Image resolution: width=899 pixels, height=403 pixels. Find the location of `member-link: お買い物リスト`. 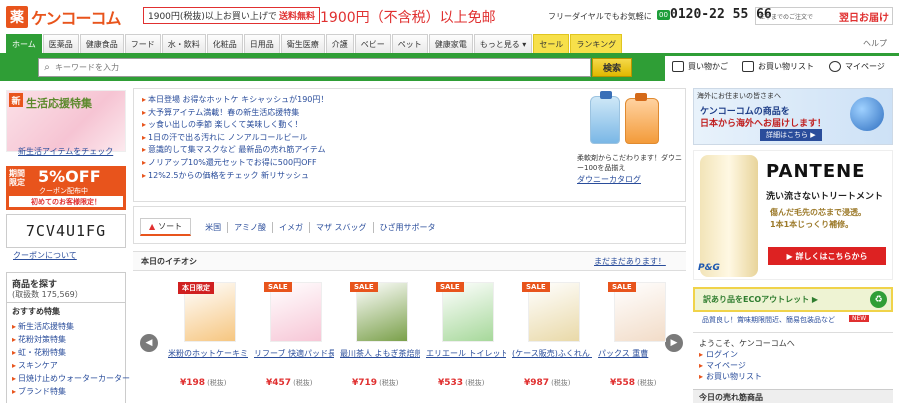

member-link: お買い物リスト is located at coordinates (730, 376).